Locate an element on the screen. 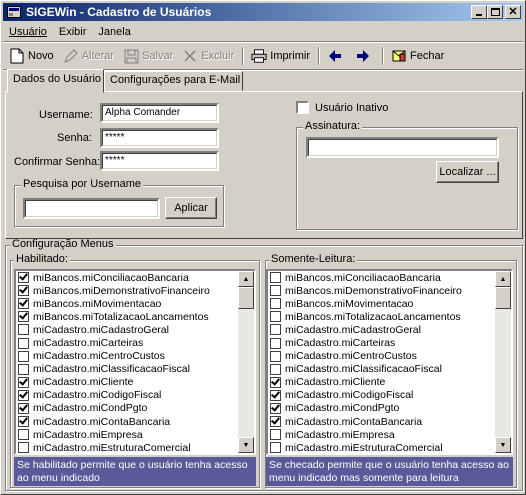  minimize-button is located at coordinates (479, 12).